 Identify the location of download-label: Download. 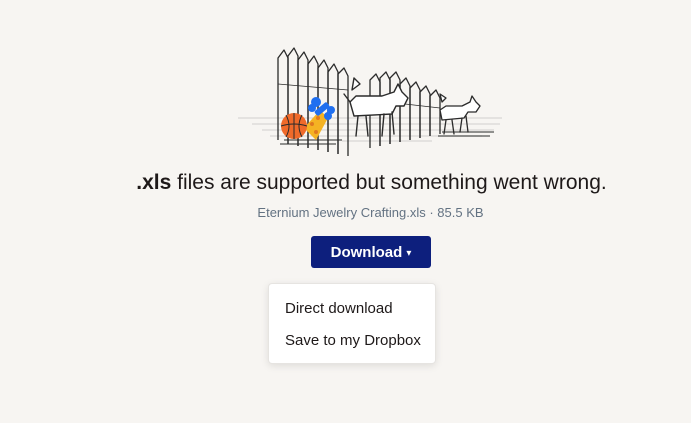
(366, 252).